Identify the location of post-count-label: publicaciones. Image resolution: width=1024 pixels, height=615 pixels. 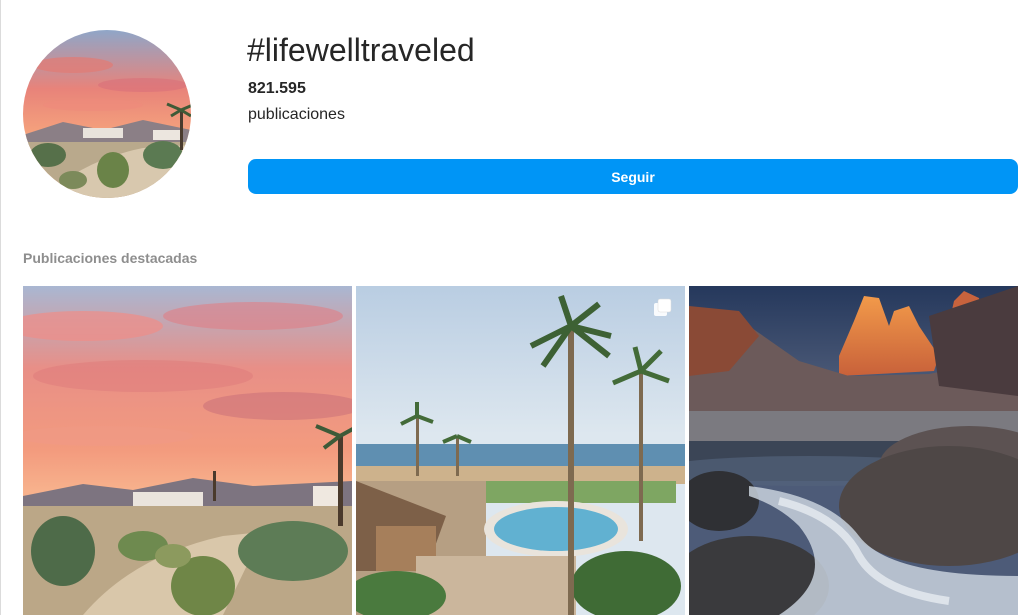
(296, 114).